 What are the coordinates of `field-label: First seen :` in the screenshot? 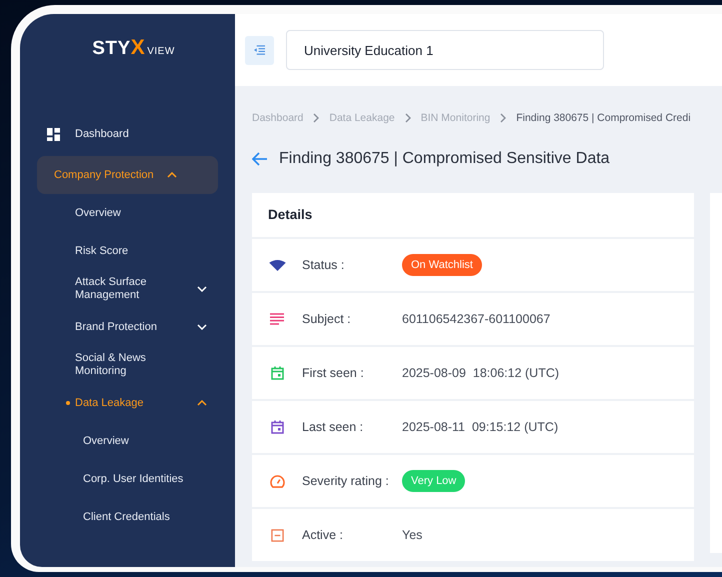 It's located at (333, 373).